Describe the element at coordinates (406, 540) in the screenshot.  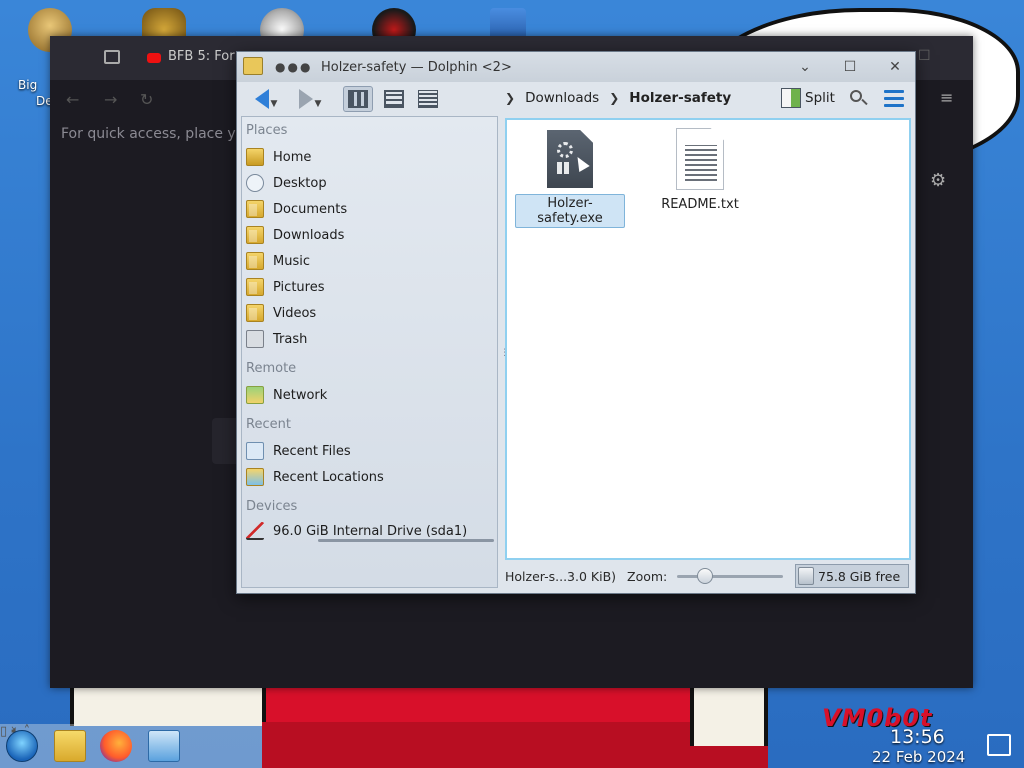
I see `drive-usage-bar` at that location.